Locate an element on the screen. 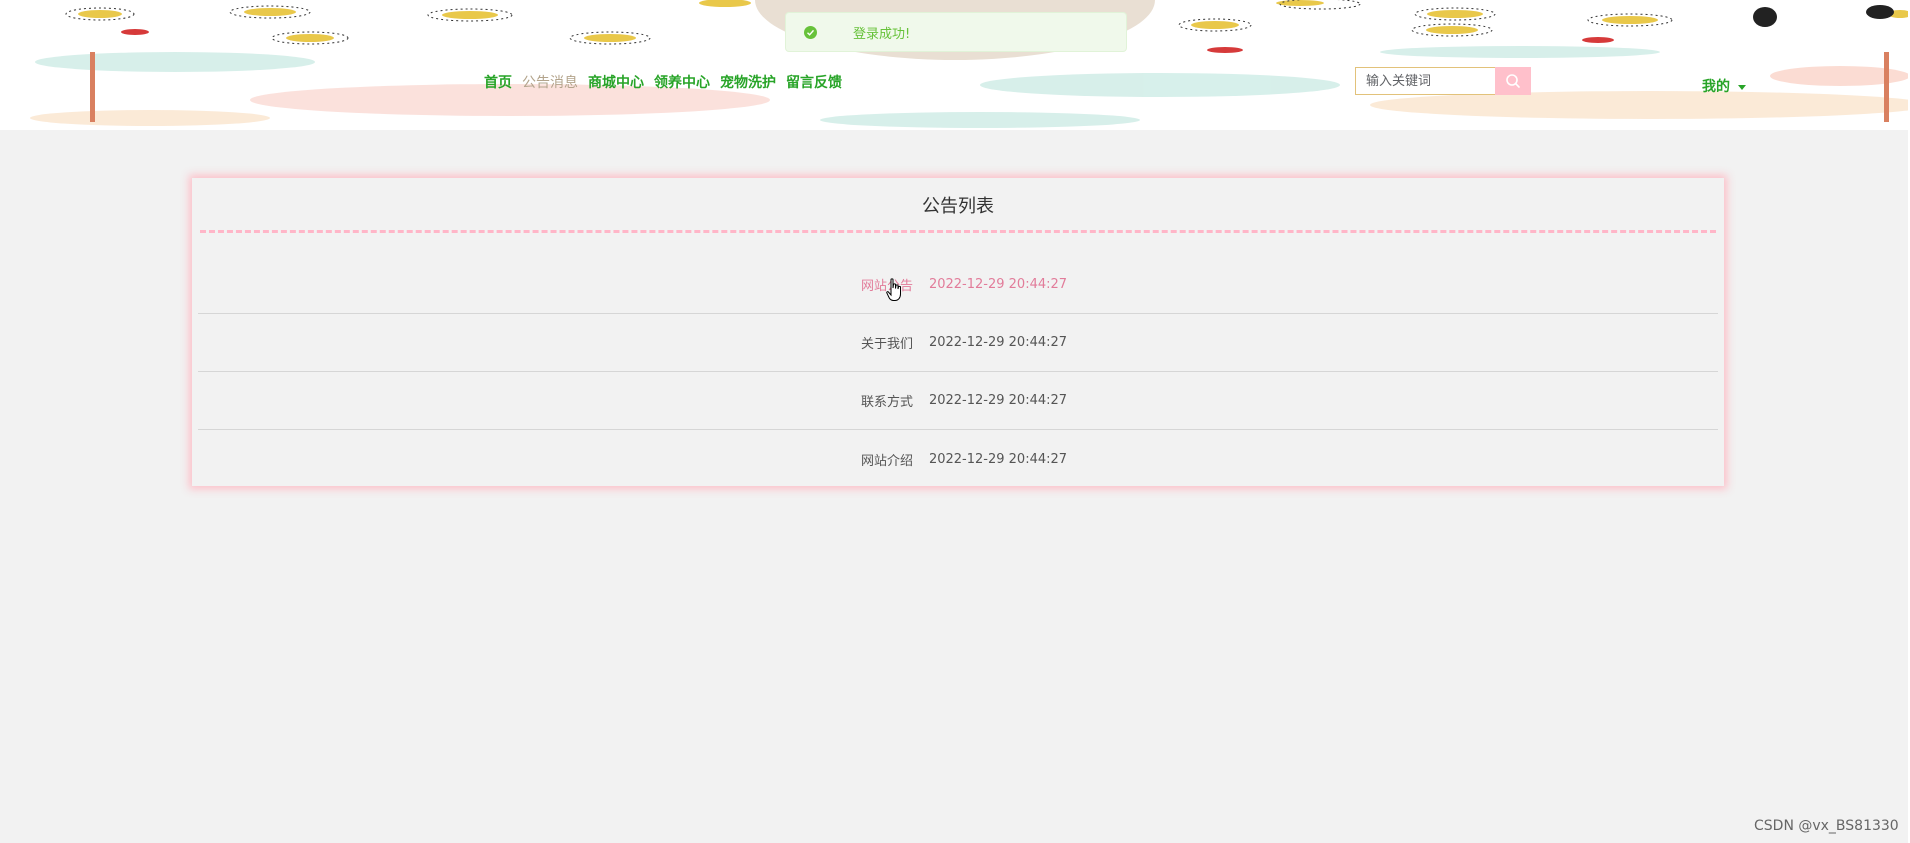 The width and height of the screenshot is (1920, 843). search-bar is located at coordinates (1443, 81).